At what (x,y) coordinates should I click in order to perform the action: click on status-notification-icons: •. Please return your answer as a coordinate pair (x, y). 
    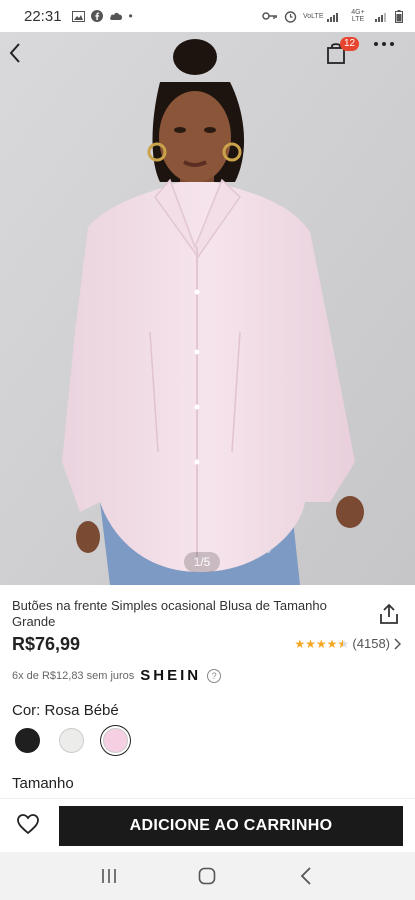
    Looking at the image, I should click on (102, 16).